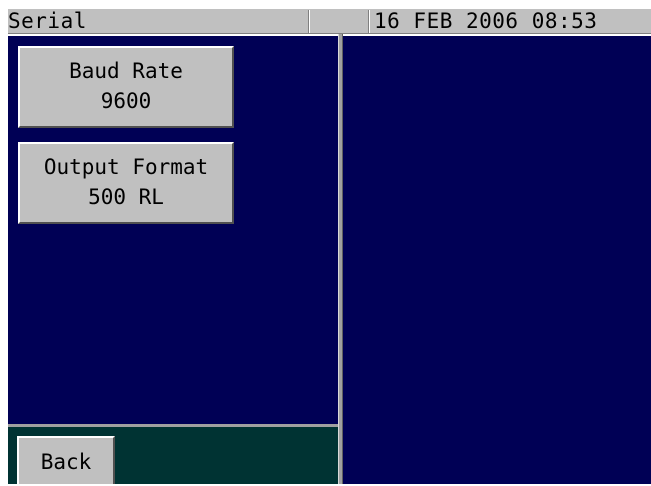 The height and width of the screenshot is (486, 651). I want to click on baud-rate-button: Baud Rate 9600, so click(126, 87).